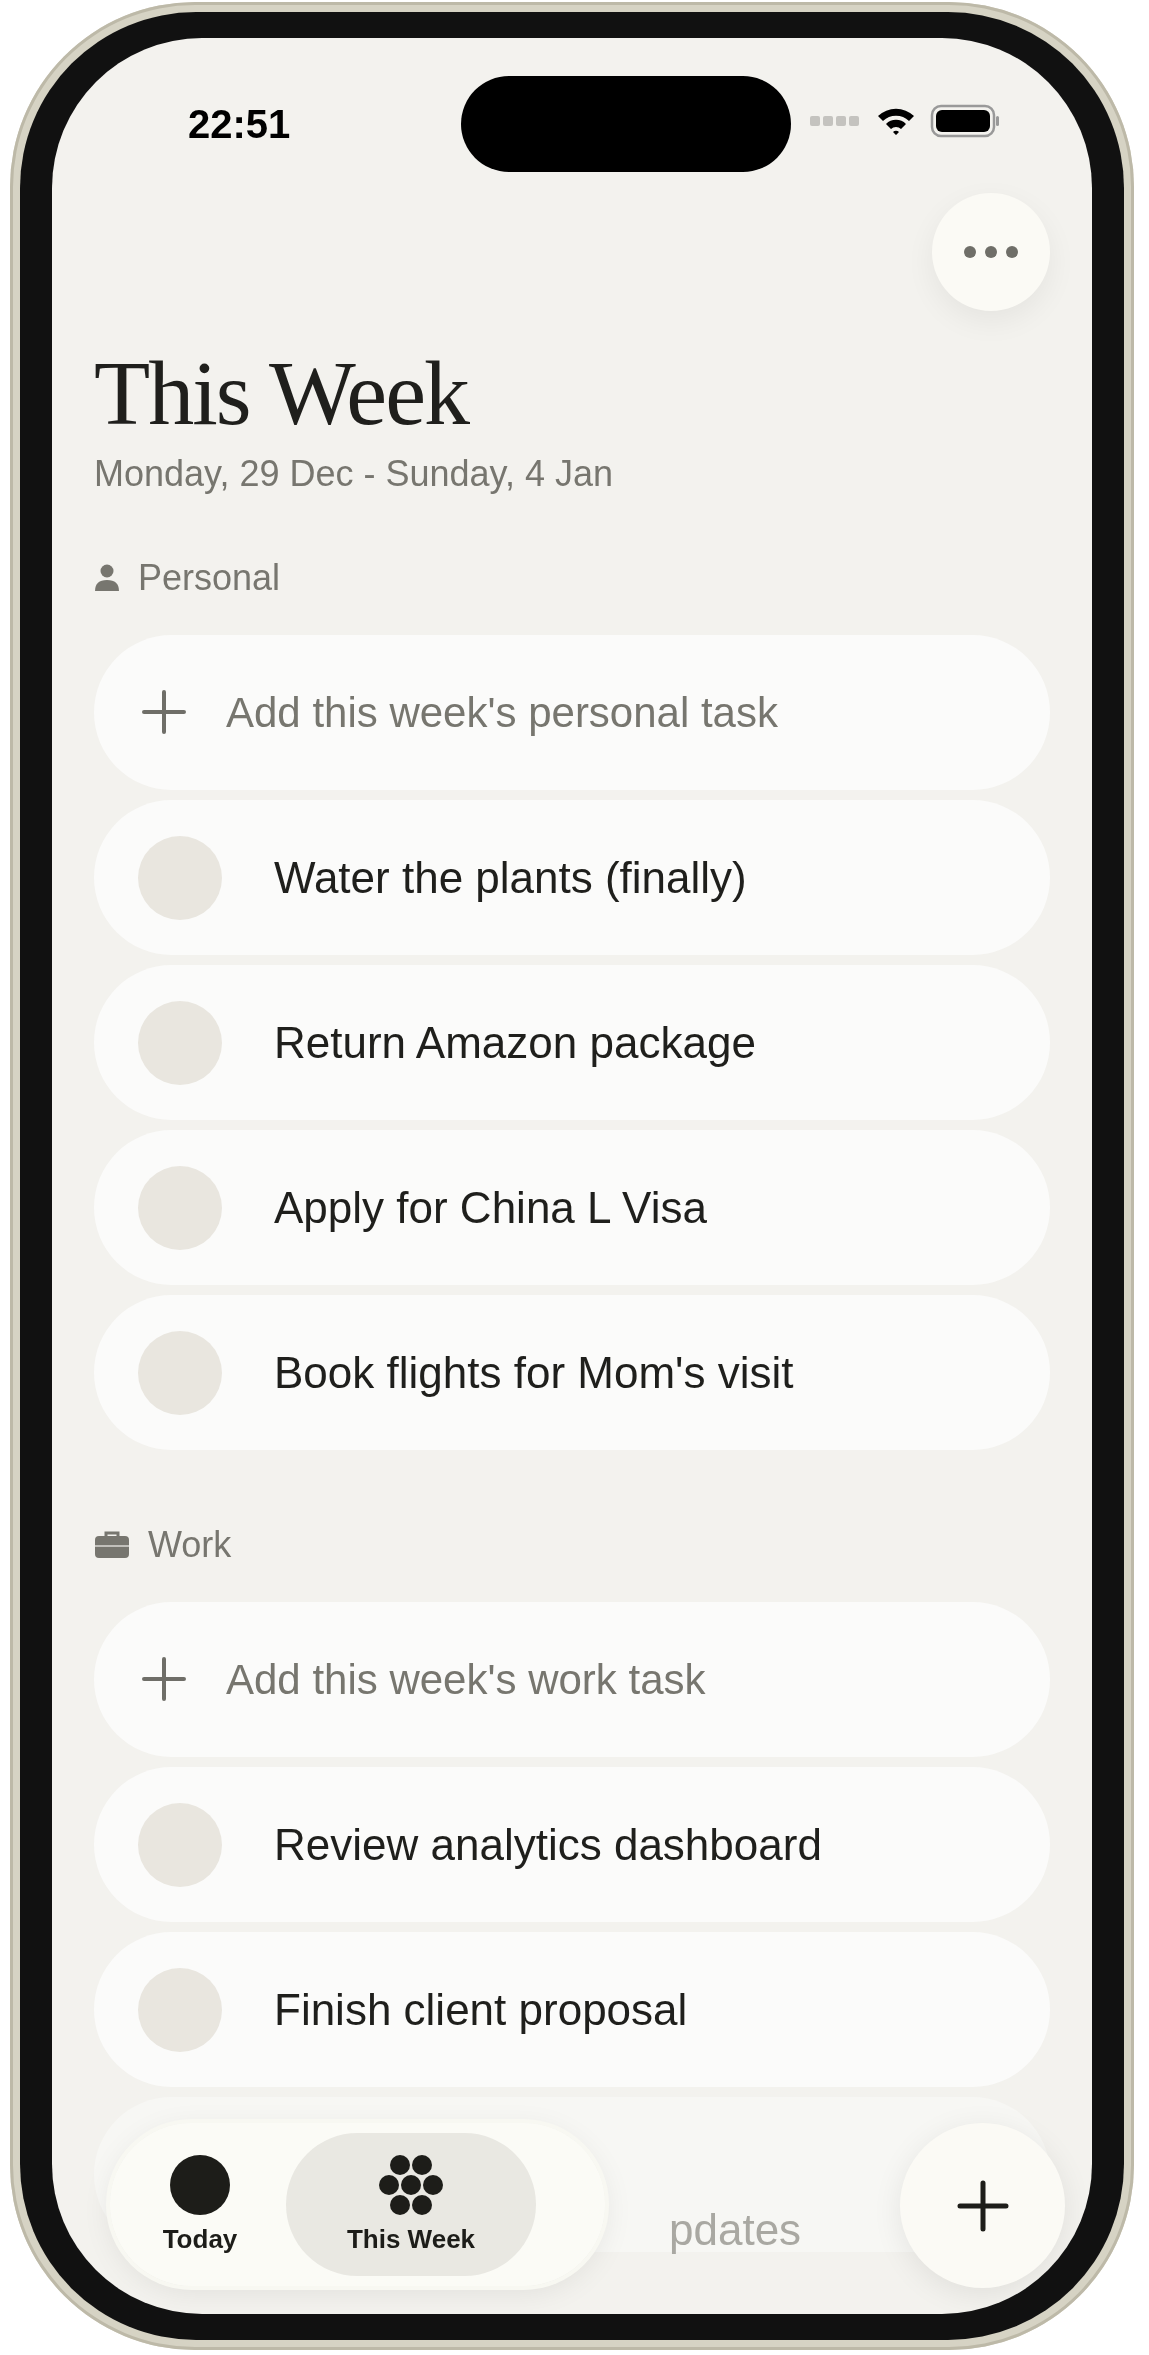 Image resolution: width=1149 pixels, height=2355 pixels. What do you see at coordinates (411, 2185) in the screenshot?
I see `flower-icon` at bounding box center [411, 2185].